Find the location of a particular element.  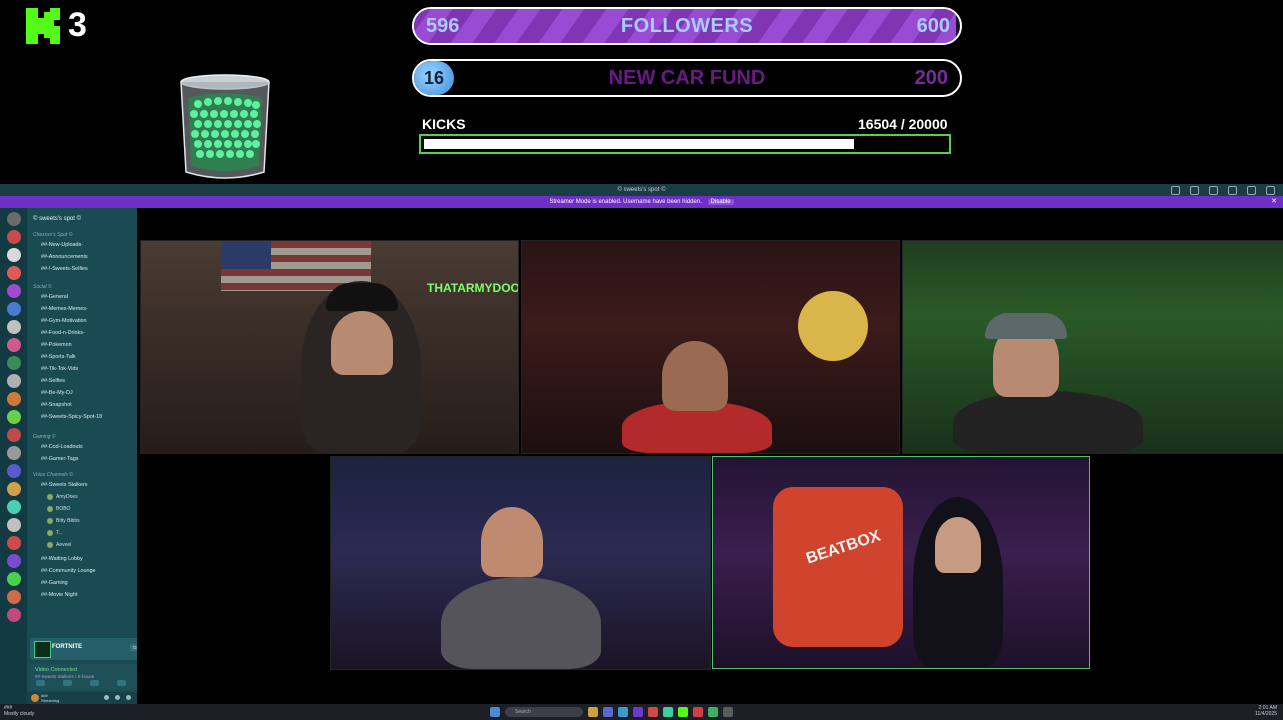

settings-icon is located at coordinates (128, 697).